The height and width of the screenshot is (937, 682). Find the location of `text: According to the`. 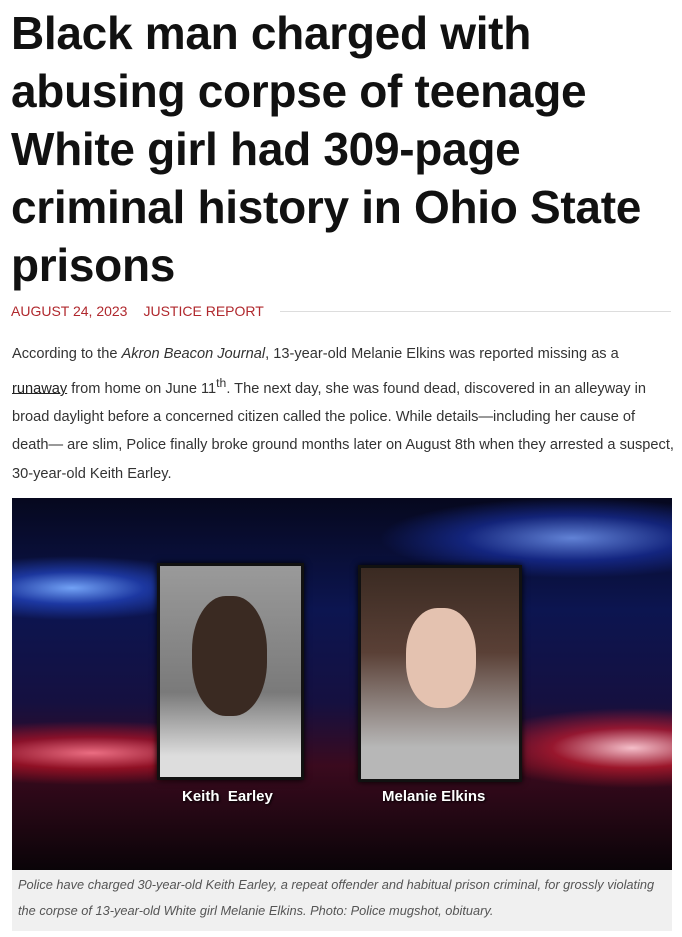

text: According to the is located at coordinates (67, 354).